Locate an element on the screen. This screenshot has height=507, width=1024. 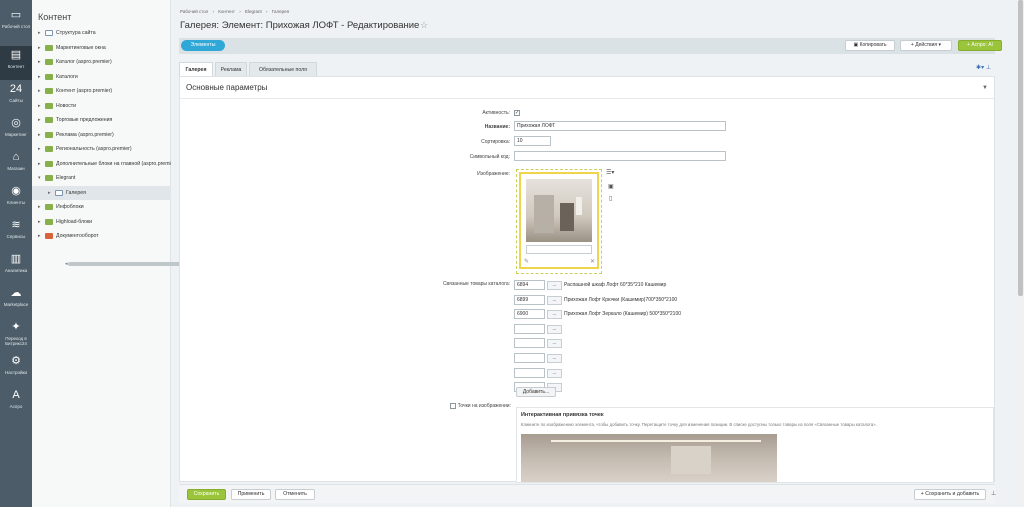
tree-item: ▸ Инфоблоки is located at coordinates (101, 207).